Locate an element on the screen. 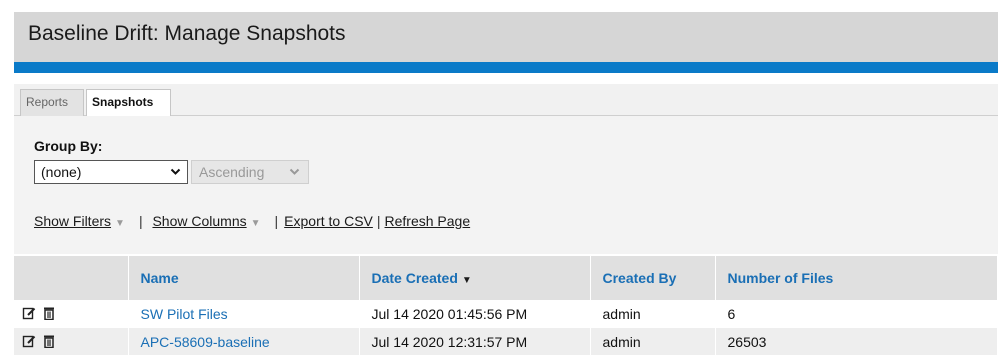  column-header-actions is located at coordinates (71, 278).